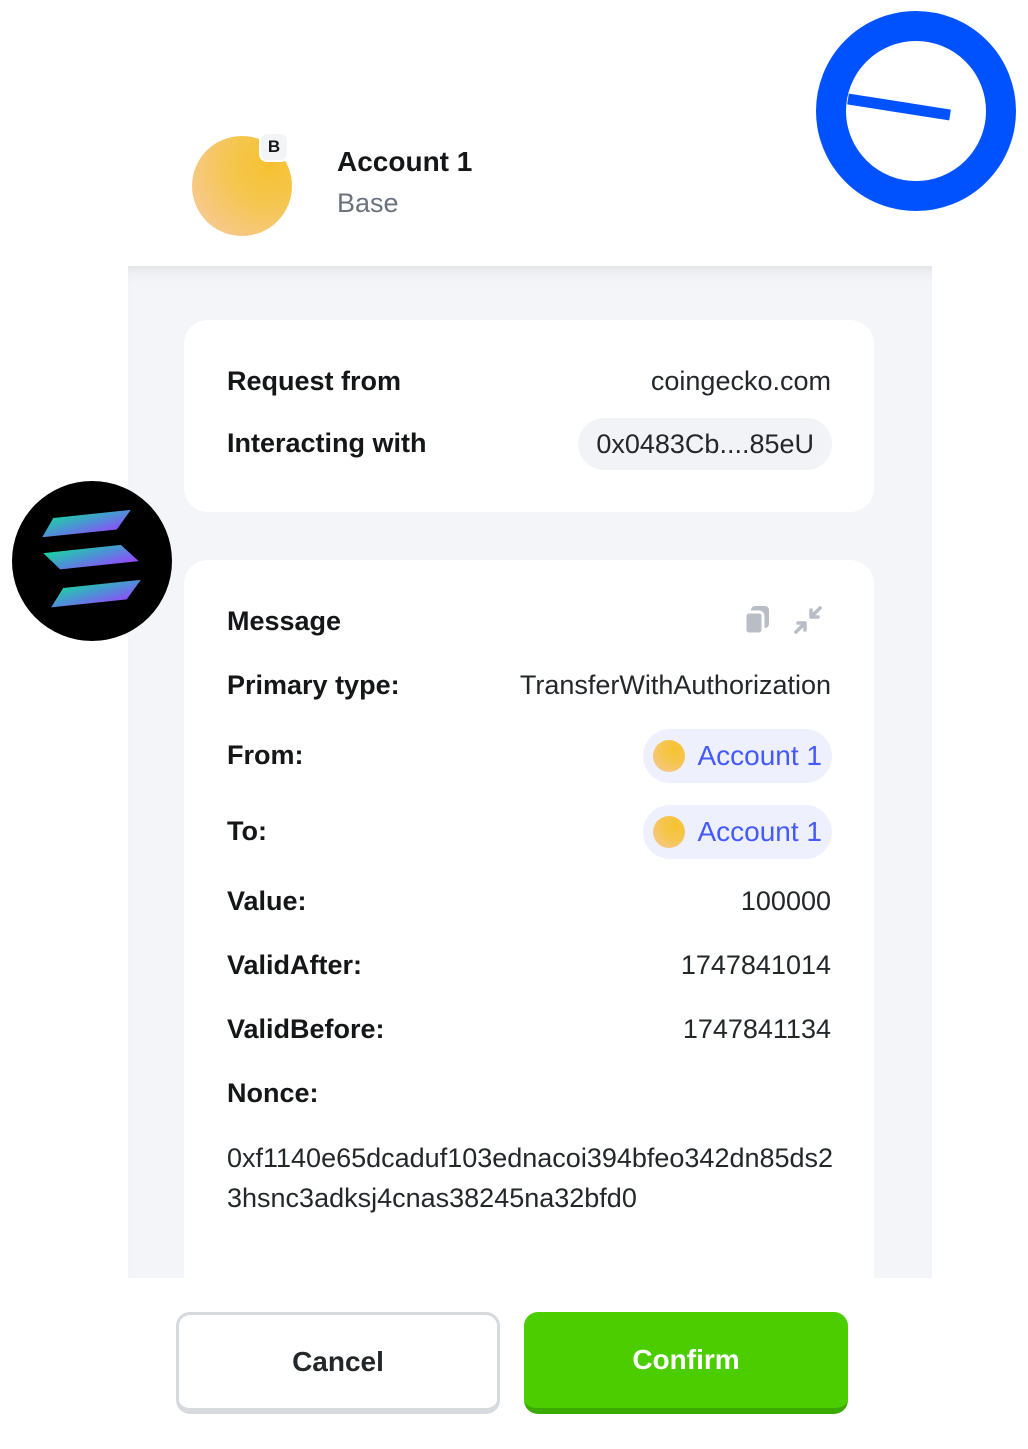  Describe the element at coordinates (669, 756) in the screenshot. I see `from-account-avatar` at that location.